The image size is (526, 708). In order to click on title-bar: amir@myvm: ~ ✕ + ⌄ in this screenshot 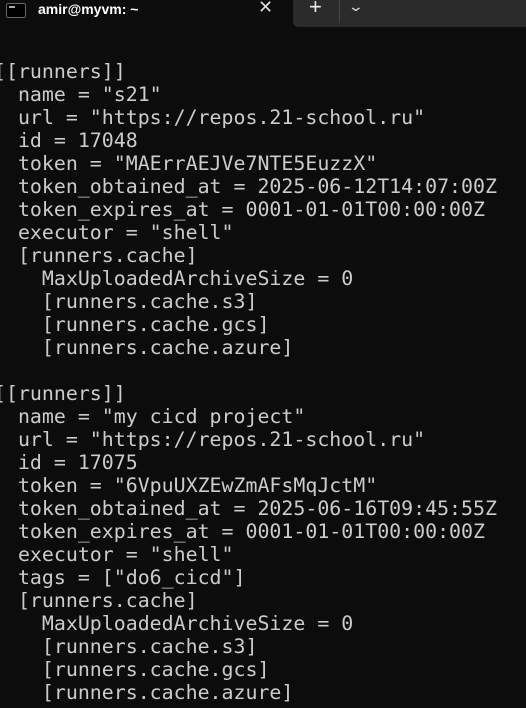, I will do `click(263, 13)`.